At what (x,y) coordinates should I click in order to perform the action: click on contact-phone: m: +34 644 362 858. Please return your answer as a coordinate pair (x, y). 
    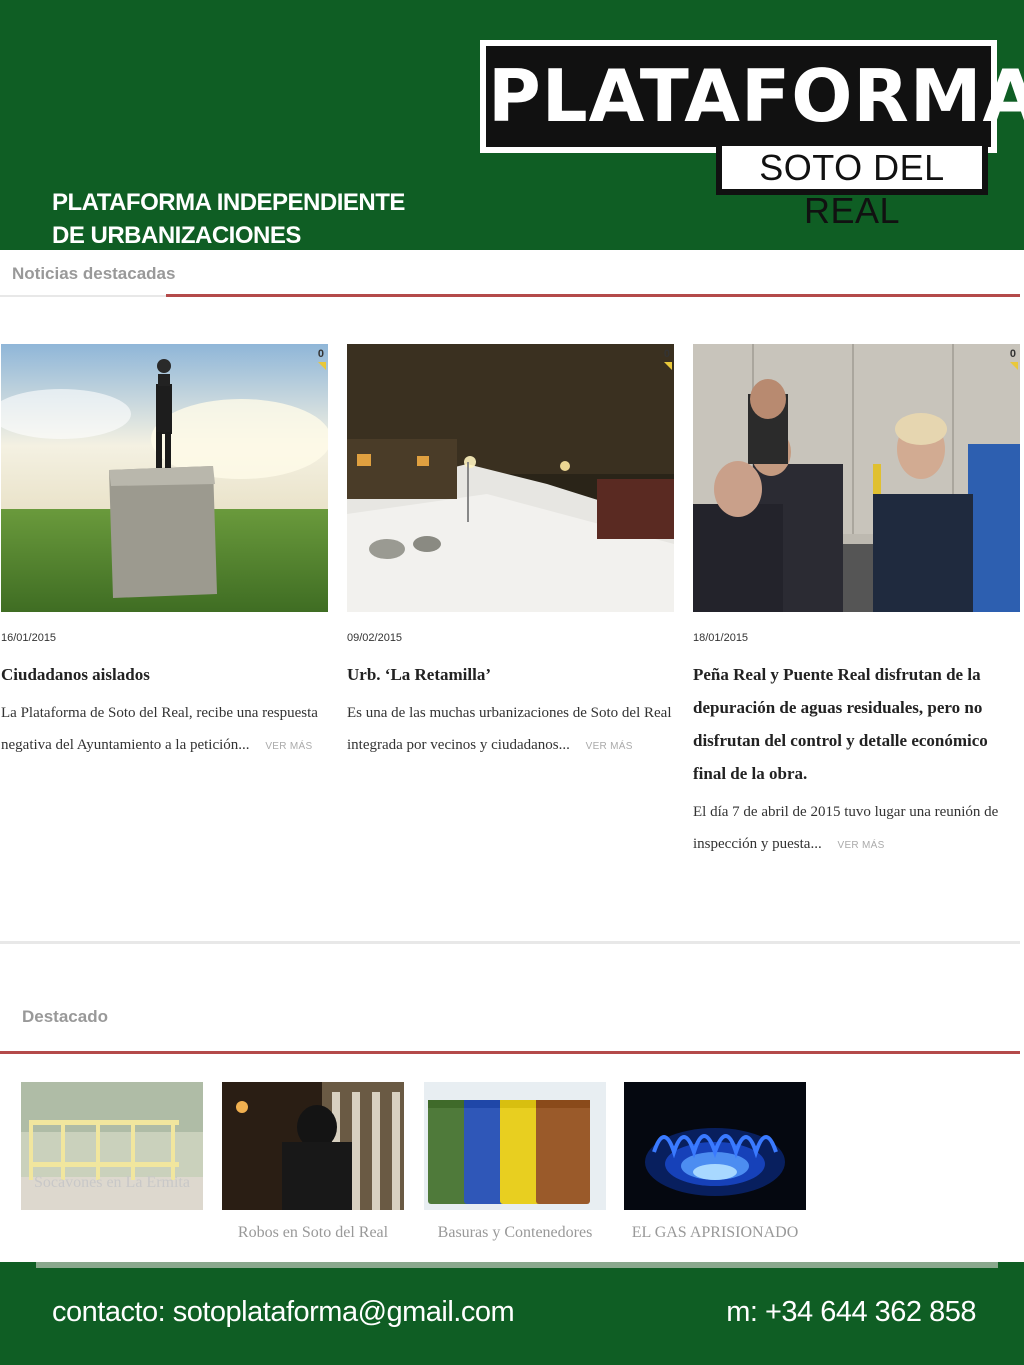
    Looking at the image, I should click on (851, 1312).